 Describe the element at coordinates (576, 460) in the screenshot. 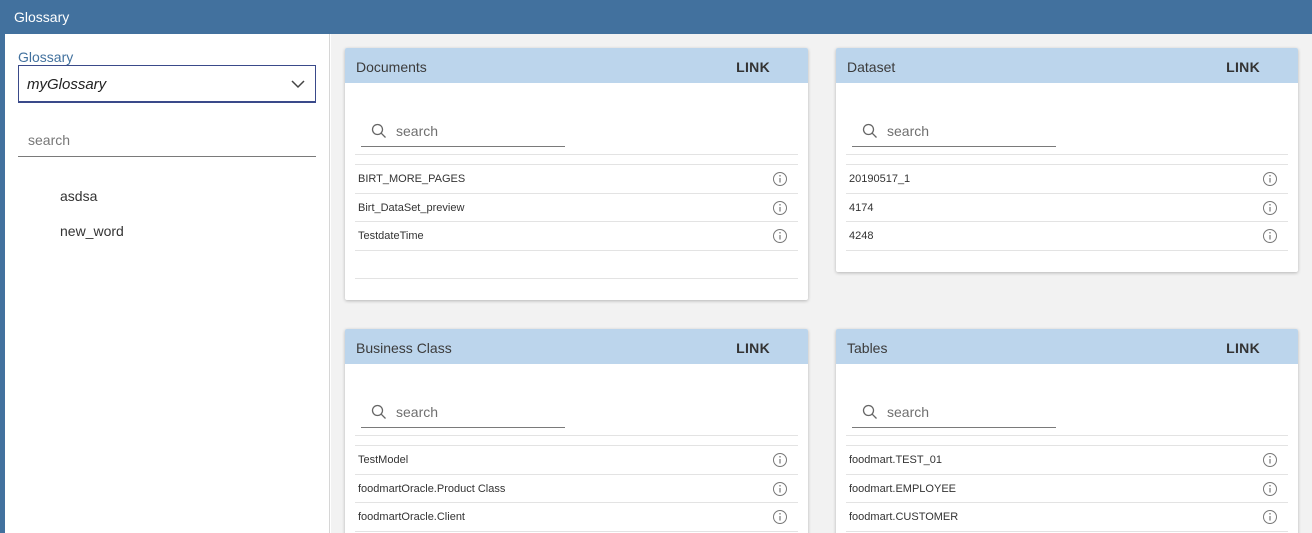

I see `list-item: TestModel` at that location.